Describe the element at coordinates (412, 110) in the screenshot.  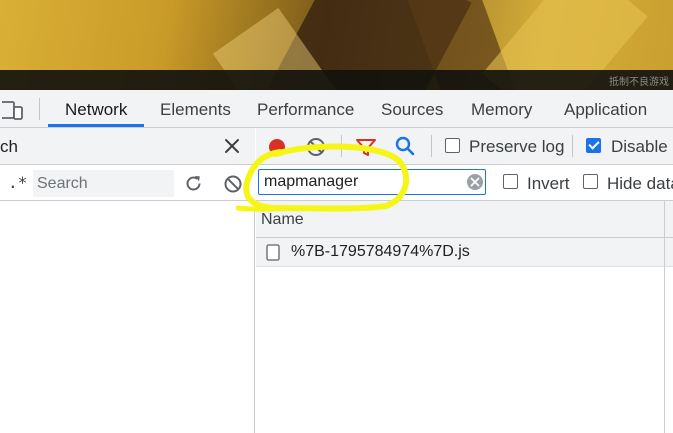
I see `tab-sources: Sources` at that location.